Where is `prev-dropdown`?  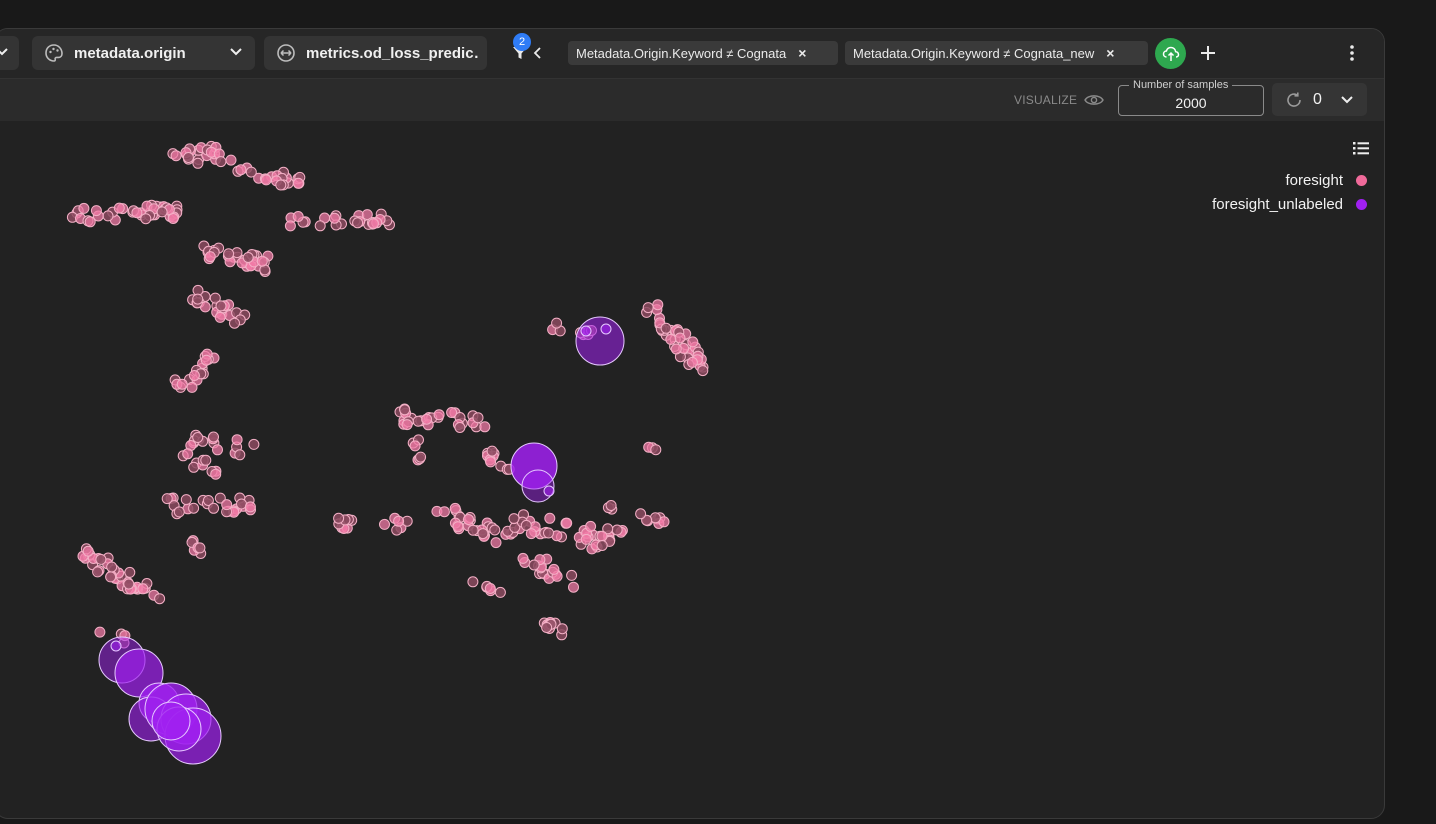
prev-dropdown is located at coordinates (9, 53).